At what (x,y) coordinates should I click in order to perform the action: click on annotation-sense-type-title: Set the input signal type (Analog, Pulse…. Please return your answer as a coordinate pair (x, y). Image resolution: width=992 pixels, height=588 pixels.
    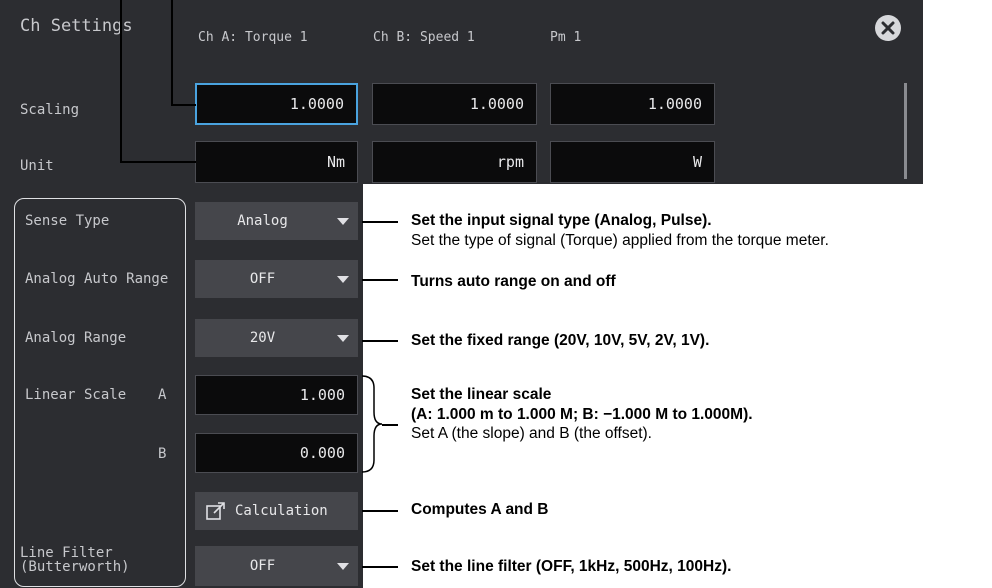
    Looking at the image, I should click on (561, 220).